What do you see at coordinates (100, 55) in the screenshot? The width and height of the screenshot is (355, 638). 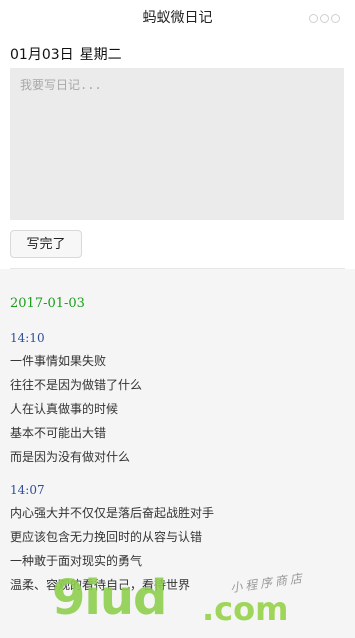 I see `weekday-label: 星期二` at bounding box center [100, 55].